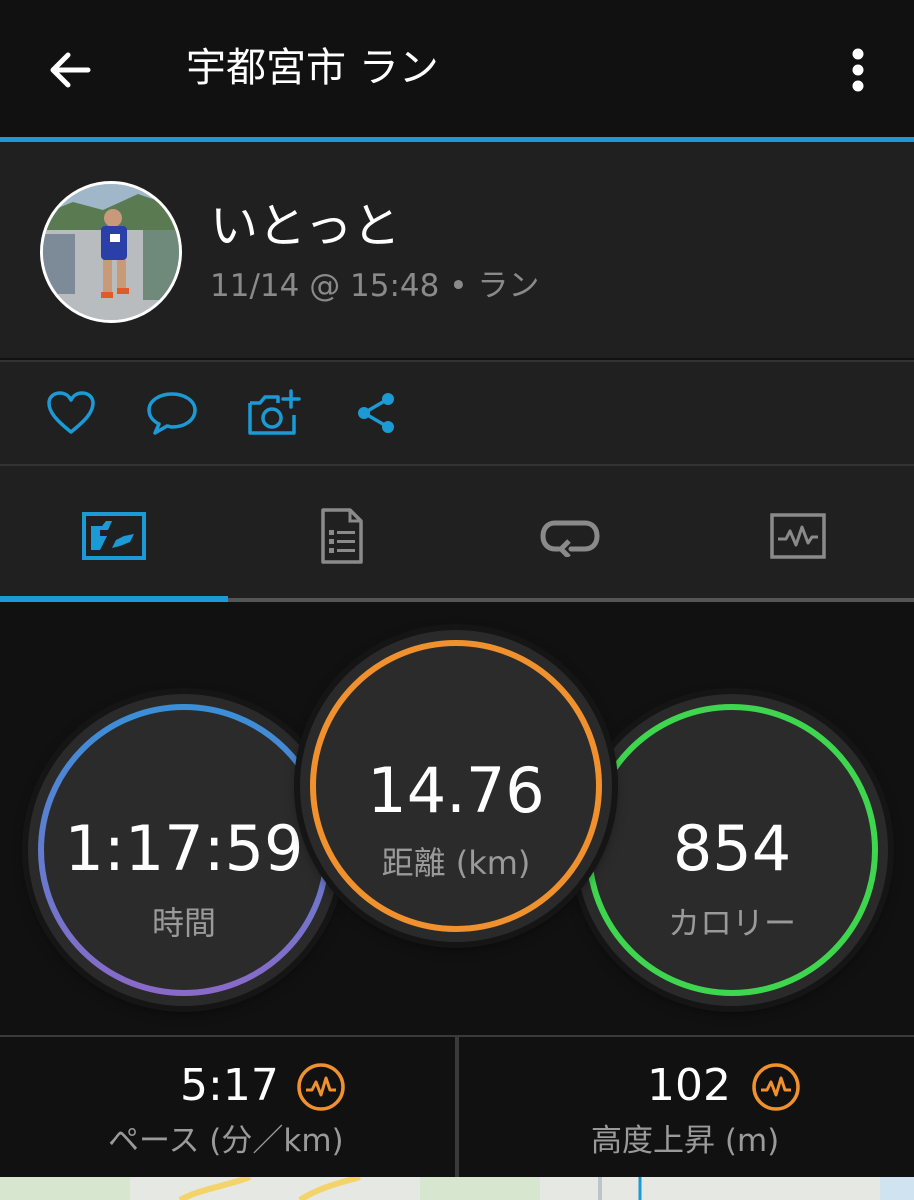  I want to click on route-map, so click(457, 1188).